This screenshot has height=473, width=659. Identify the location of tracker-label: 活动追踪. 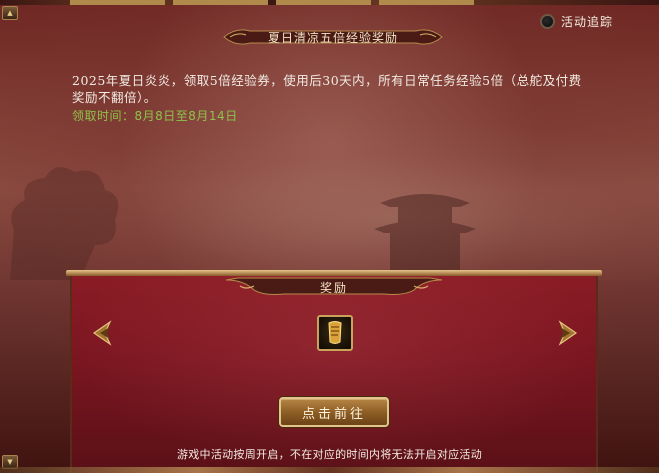
(587, 21).